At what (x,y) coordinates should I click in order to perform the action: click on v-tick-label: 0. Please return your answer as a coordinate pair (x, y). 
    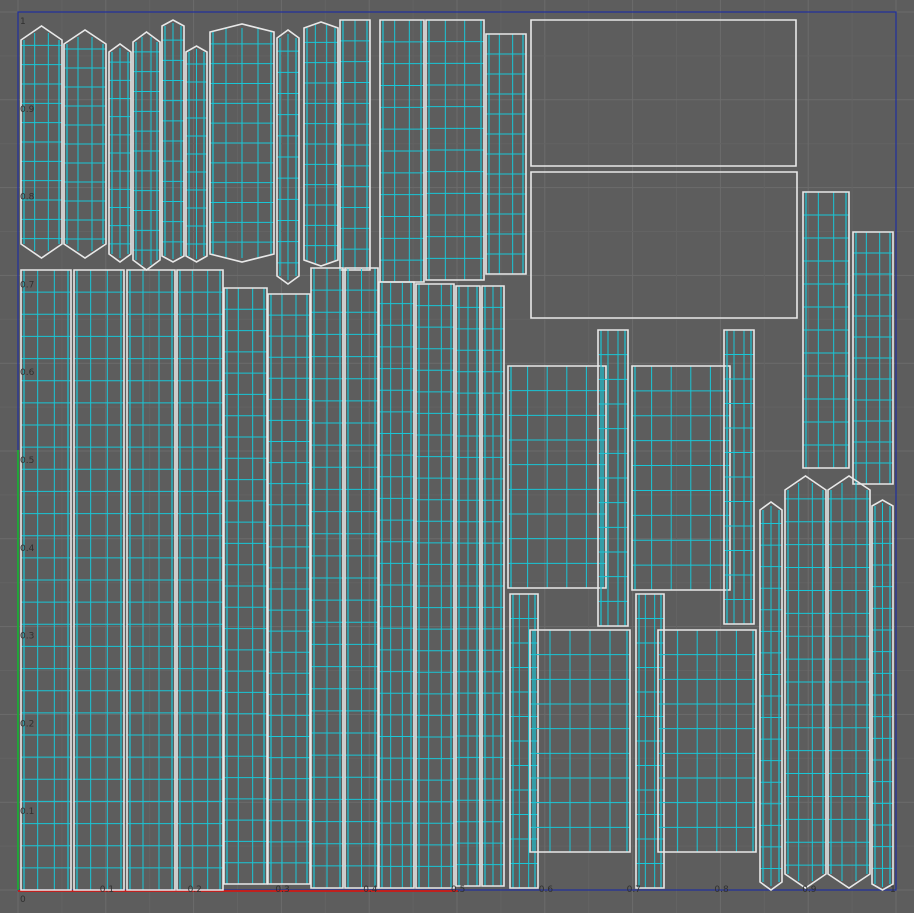
    Looking at the image, I should click on (23, 900).